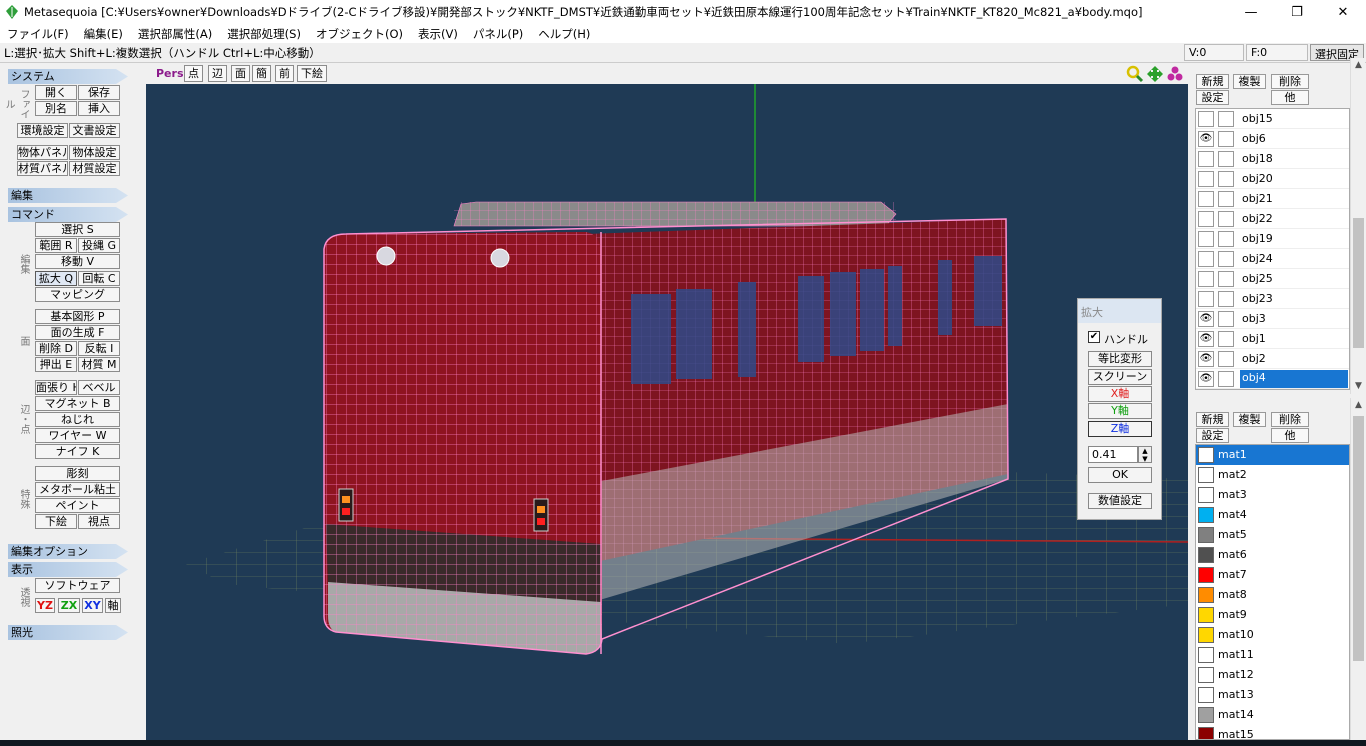  I want to click on range-button: 範囲 R, so click(56, 245).